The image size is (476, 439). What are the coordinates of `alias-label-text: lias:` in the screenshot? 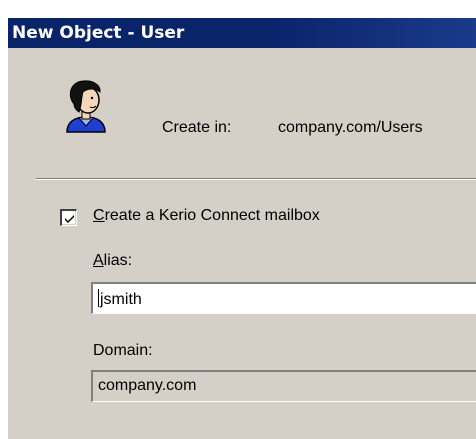 It's located at (118, 260).